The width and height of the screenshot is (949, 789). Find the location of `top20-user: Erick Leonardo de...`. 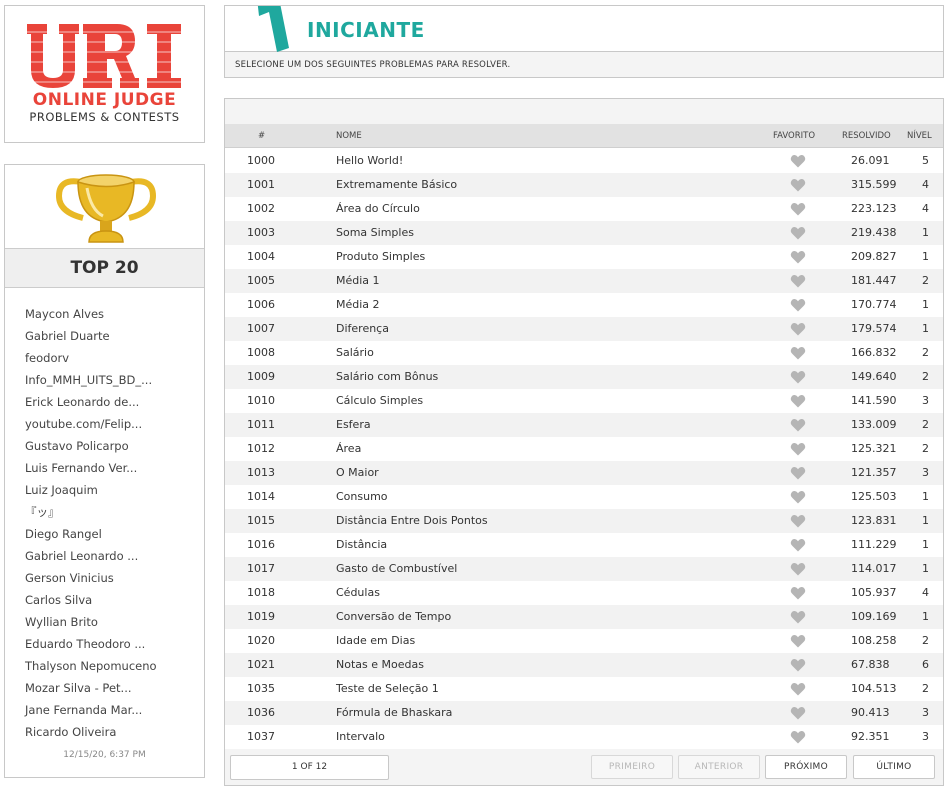

top20-user: Erick Leonardo de... is located at coordinates (91, 402).